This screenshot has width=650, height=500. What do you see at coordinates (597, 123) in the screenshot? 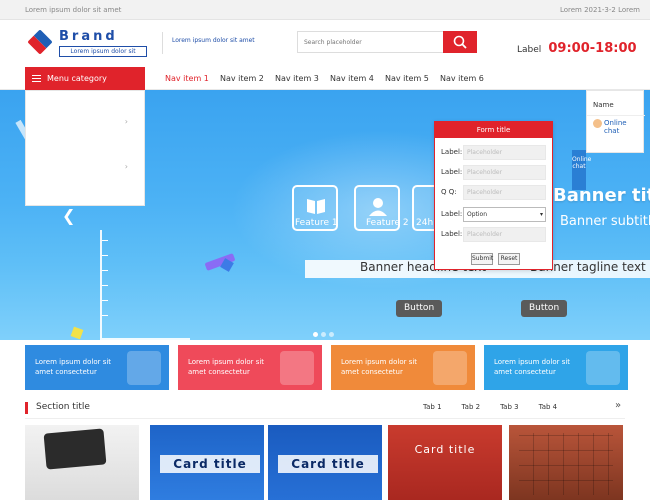
I see `avatar` at bounding box center [597, 123].